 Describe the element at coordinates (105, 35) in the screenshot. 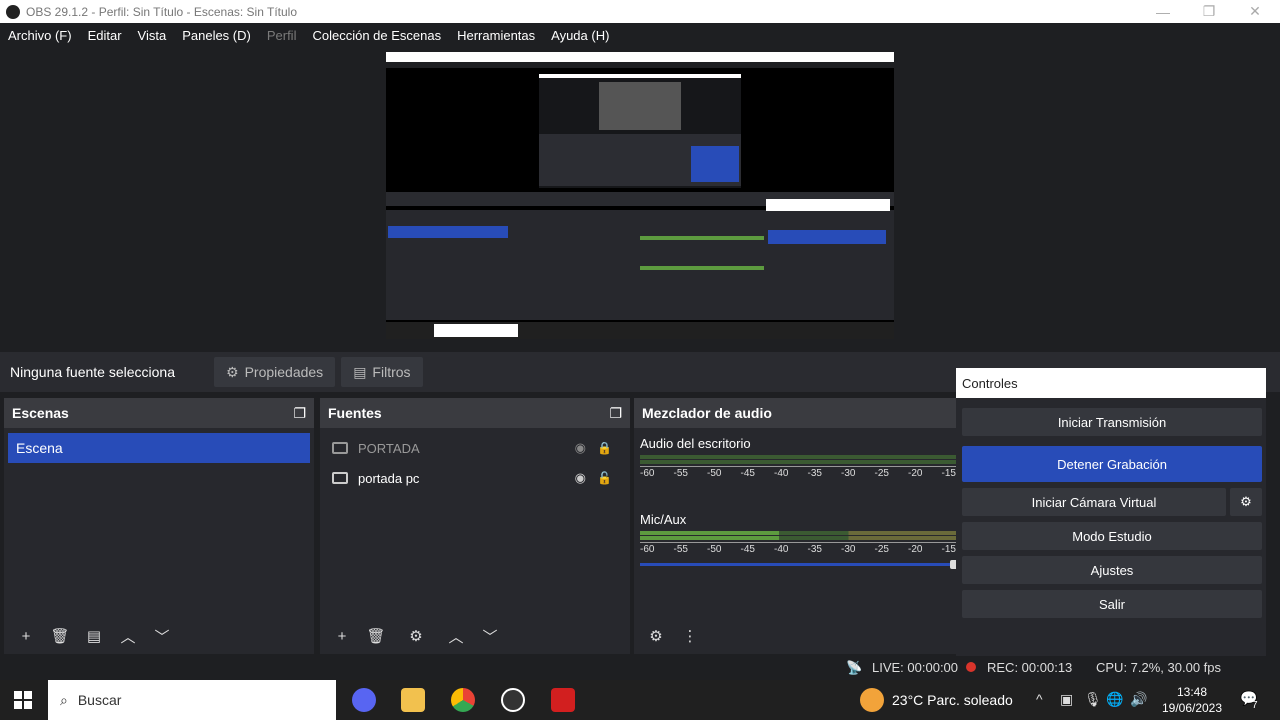

I see `menu-editar: Editar` at that location.